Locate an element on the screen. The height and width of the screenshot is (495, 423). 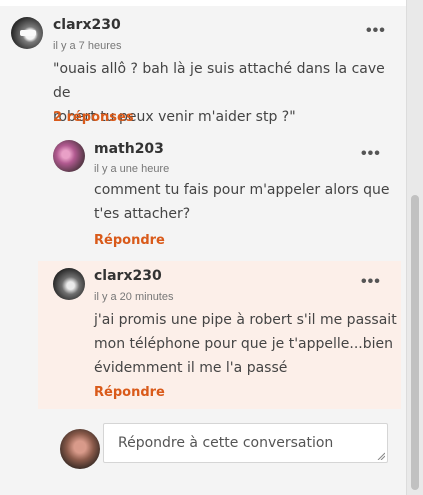
top-strip is located at coordinates (203, 3).